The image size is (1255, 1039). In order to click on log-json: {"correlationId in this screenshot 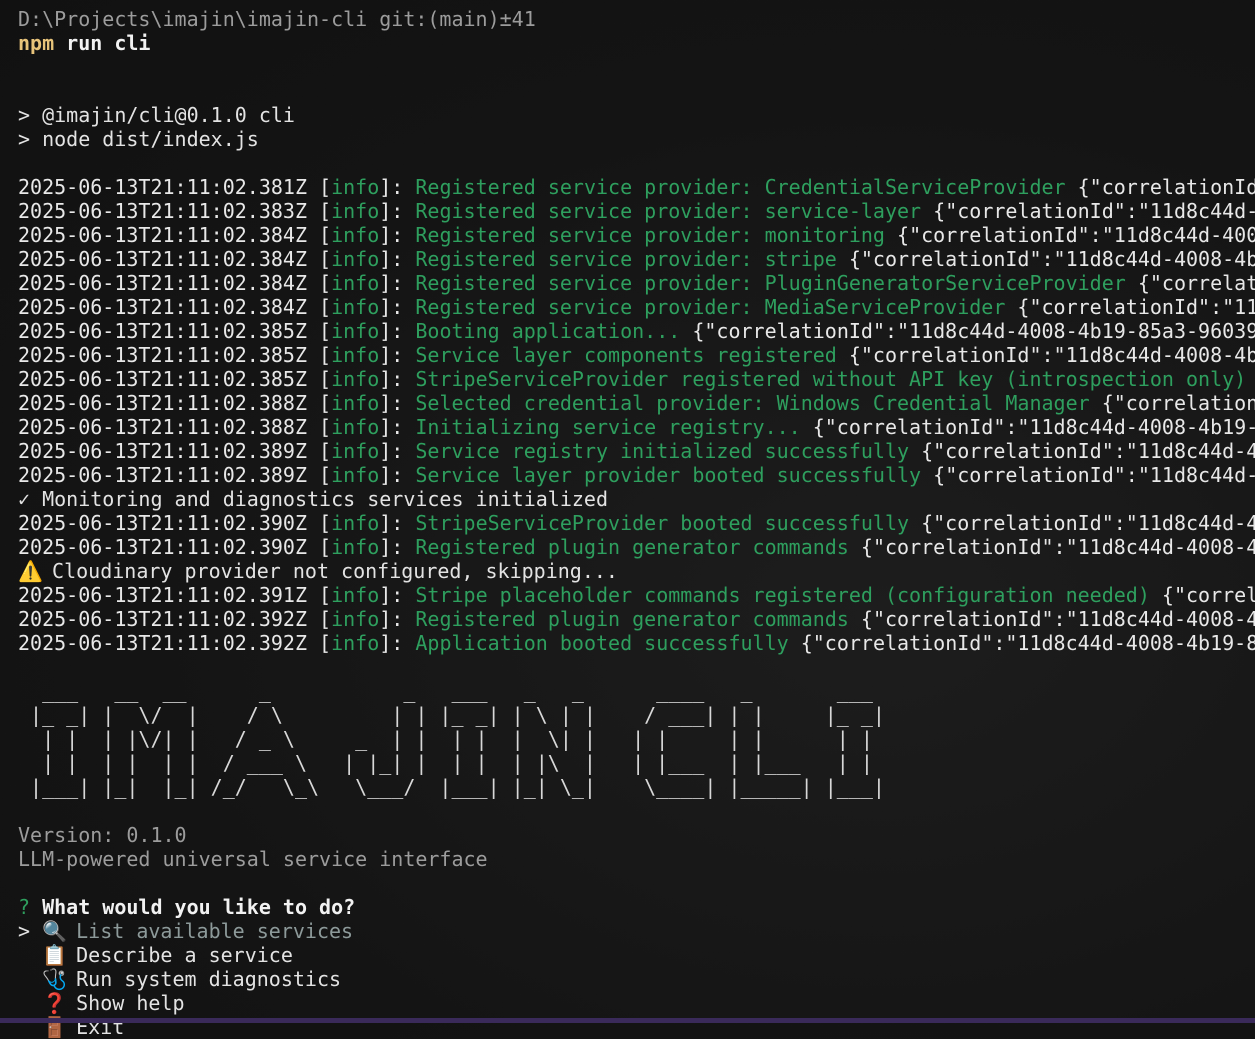, I will do `click(1160, 187)`.